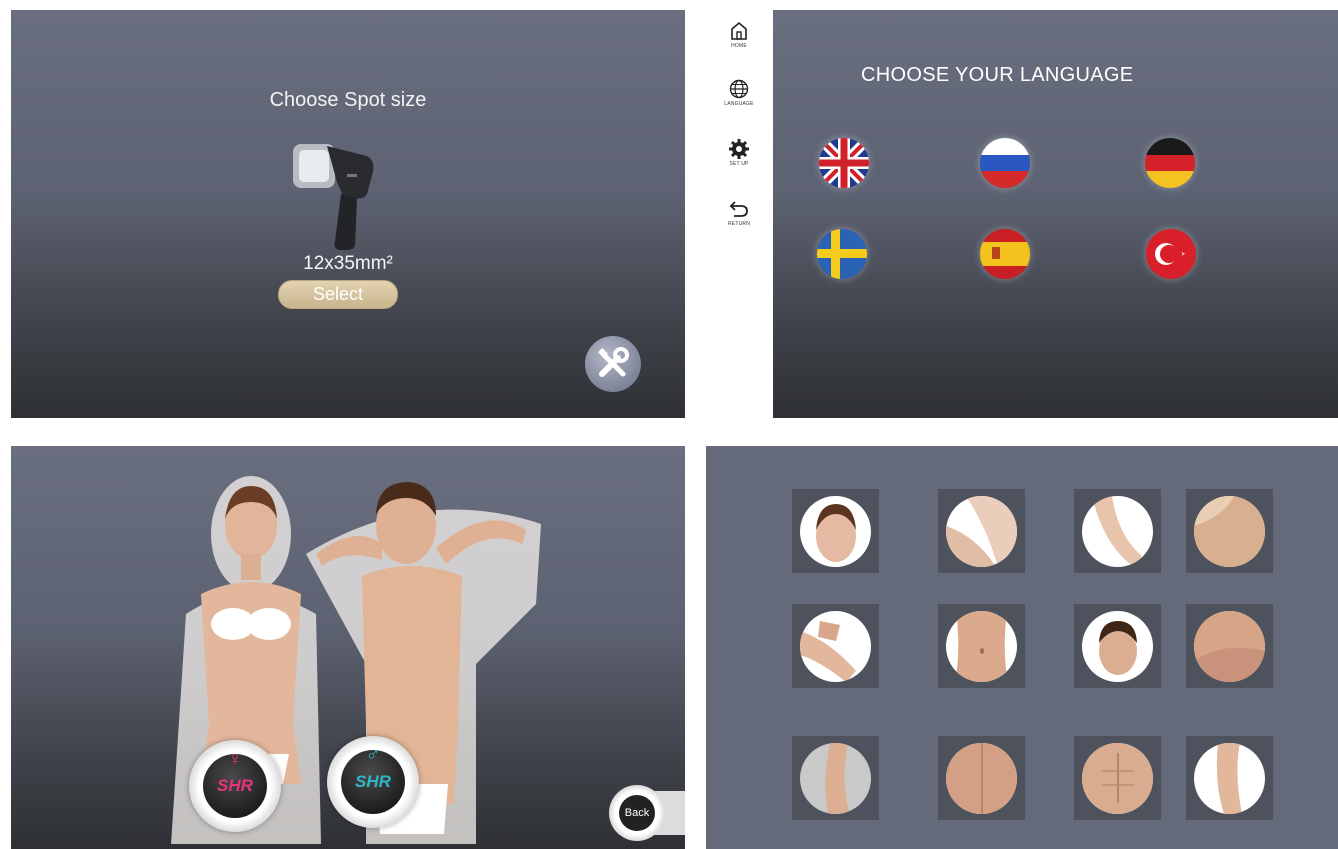  I want to click on spain-flag, so click(1005, 254).